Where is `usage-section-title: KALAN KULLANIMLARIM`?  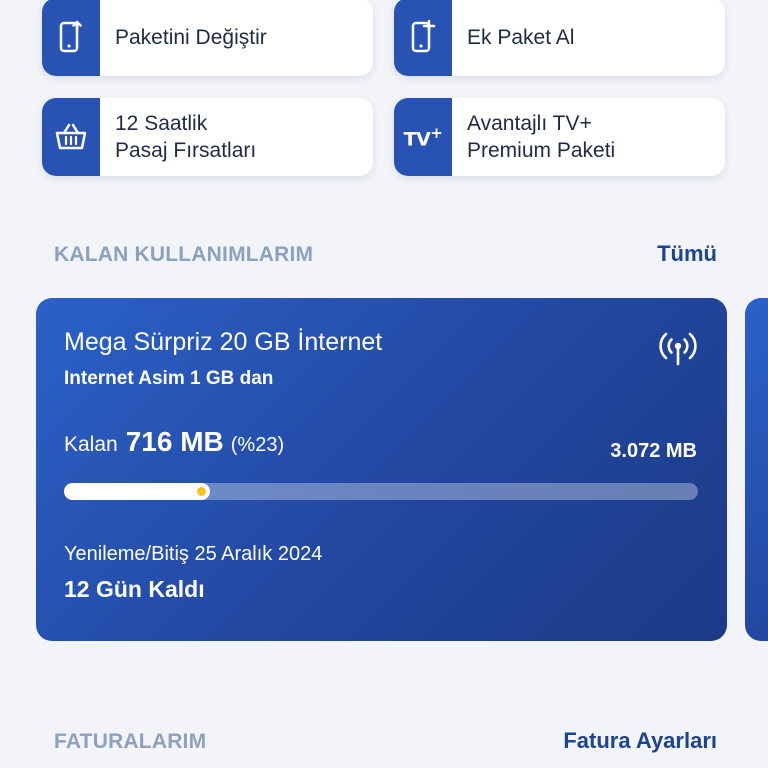 usage-section-title: KALAN KULLANIMLARIM is located at coordinates (184, 254).